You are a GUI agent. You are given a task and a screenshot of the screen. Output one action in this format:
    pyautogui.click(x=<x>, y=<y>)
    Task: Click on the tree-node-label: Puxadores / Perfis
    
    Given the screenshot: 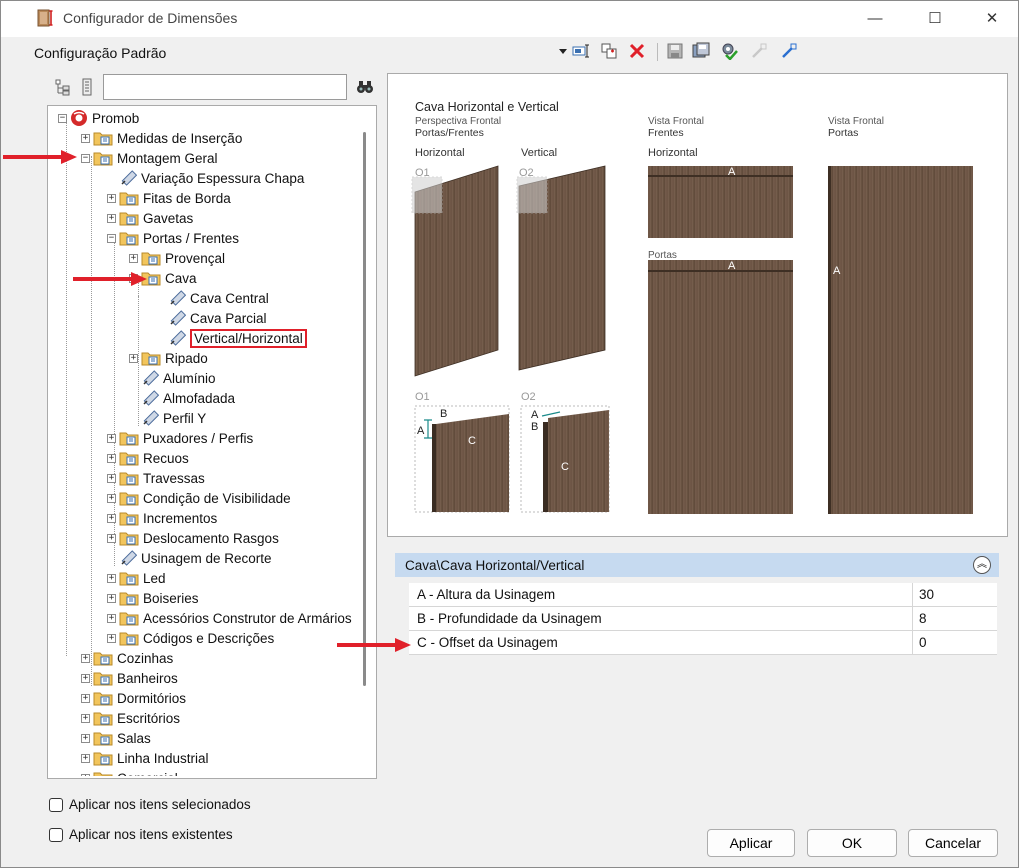 What is the action you would take?
    pyautogui.click(x=198, y=438)
    